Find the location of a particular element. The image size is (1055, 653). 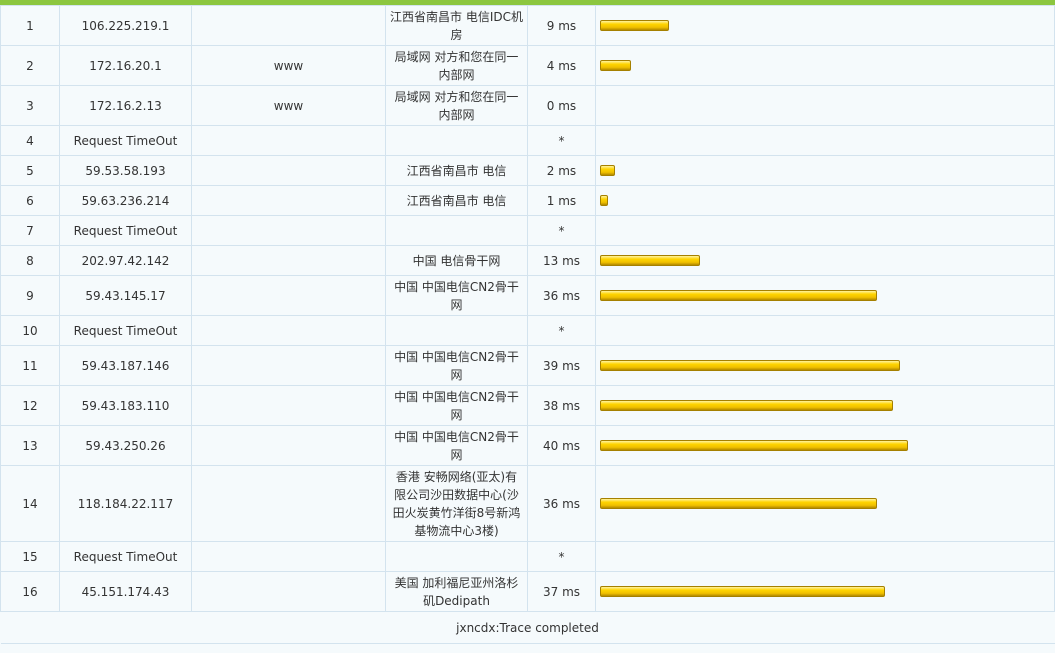

latency-cell: 2 ms is located at coordinates (561, 170).